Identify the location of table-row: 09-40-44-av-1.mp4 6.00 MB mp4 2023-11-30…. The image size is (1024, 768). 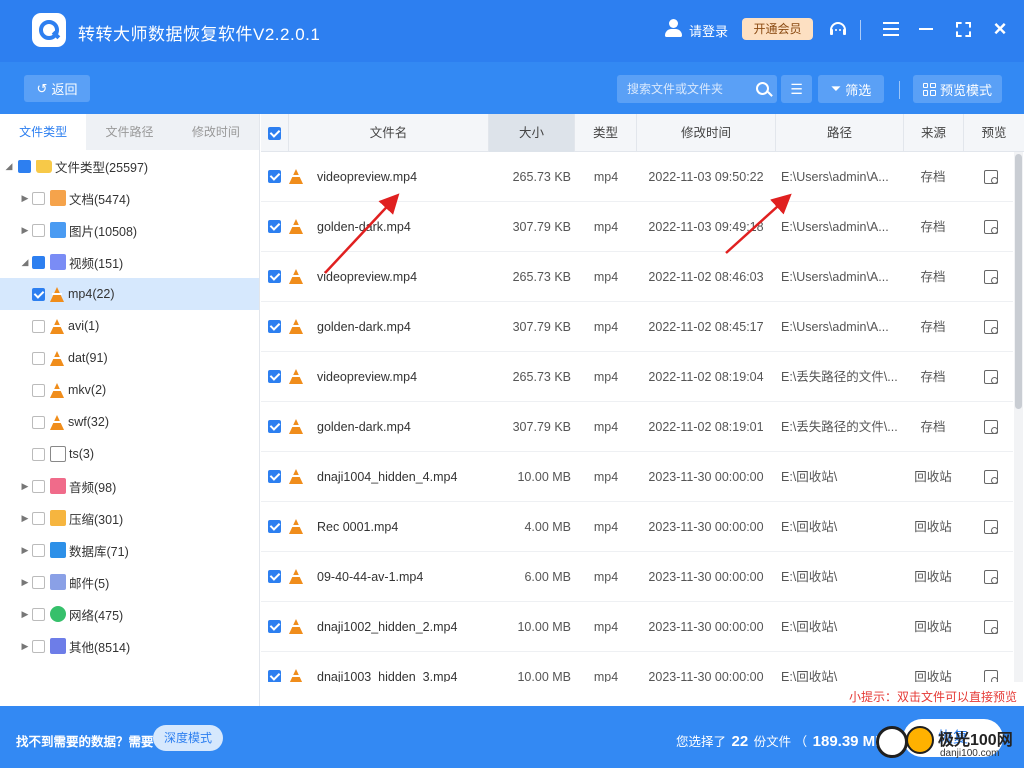
(637, 577).